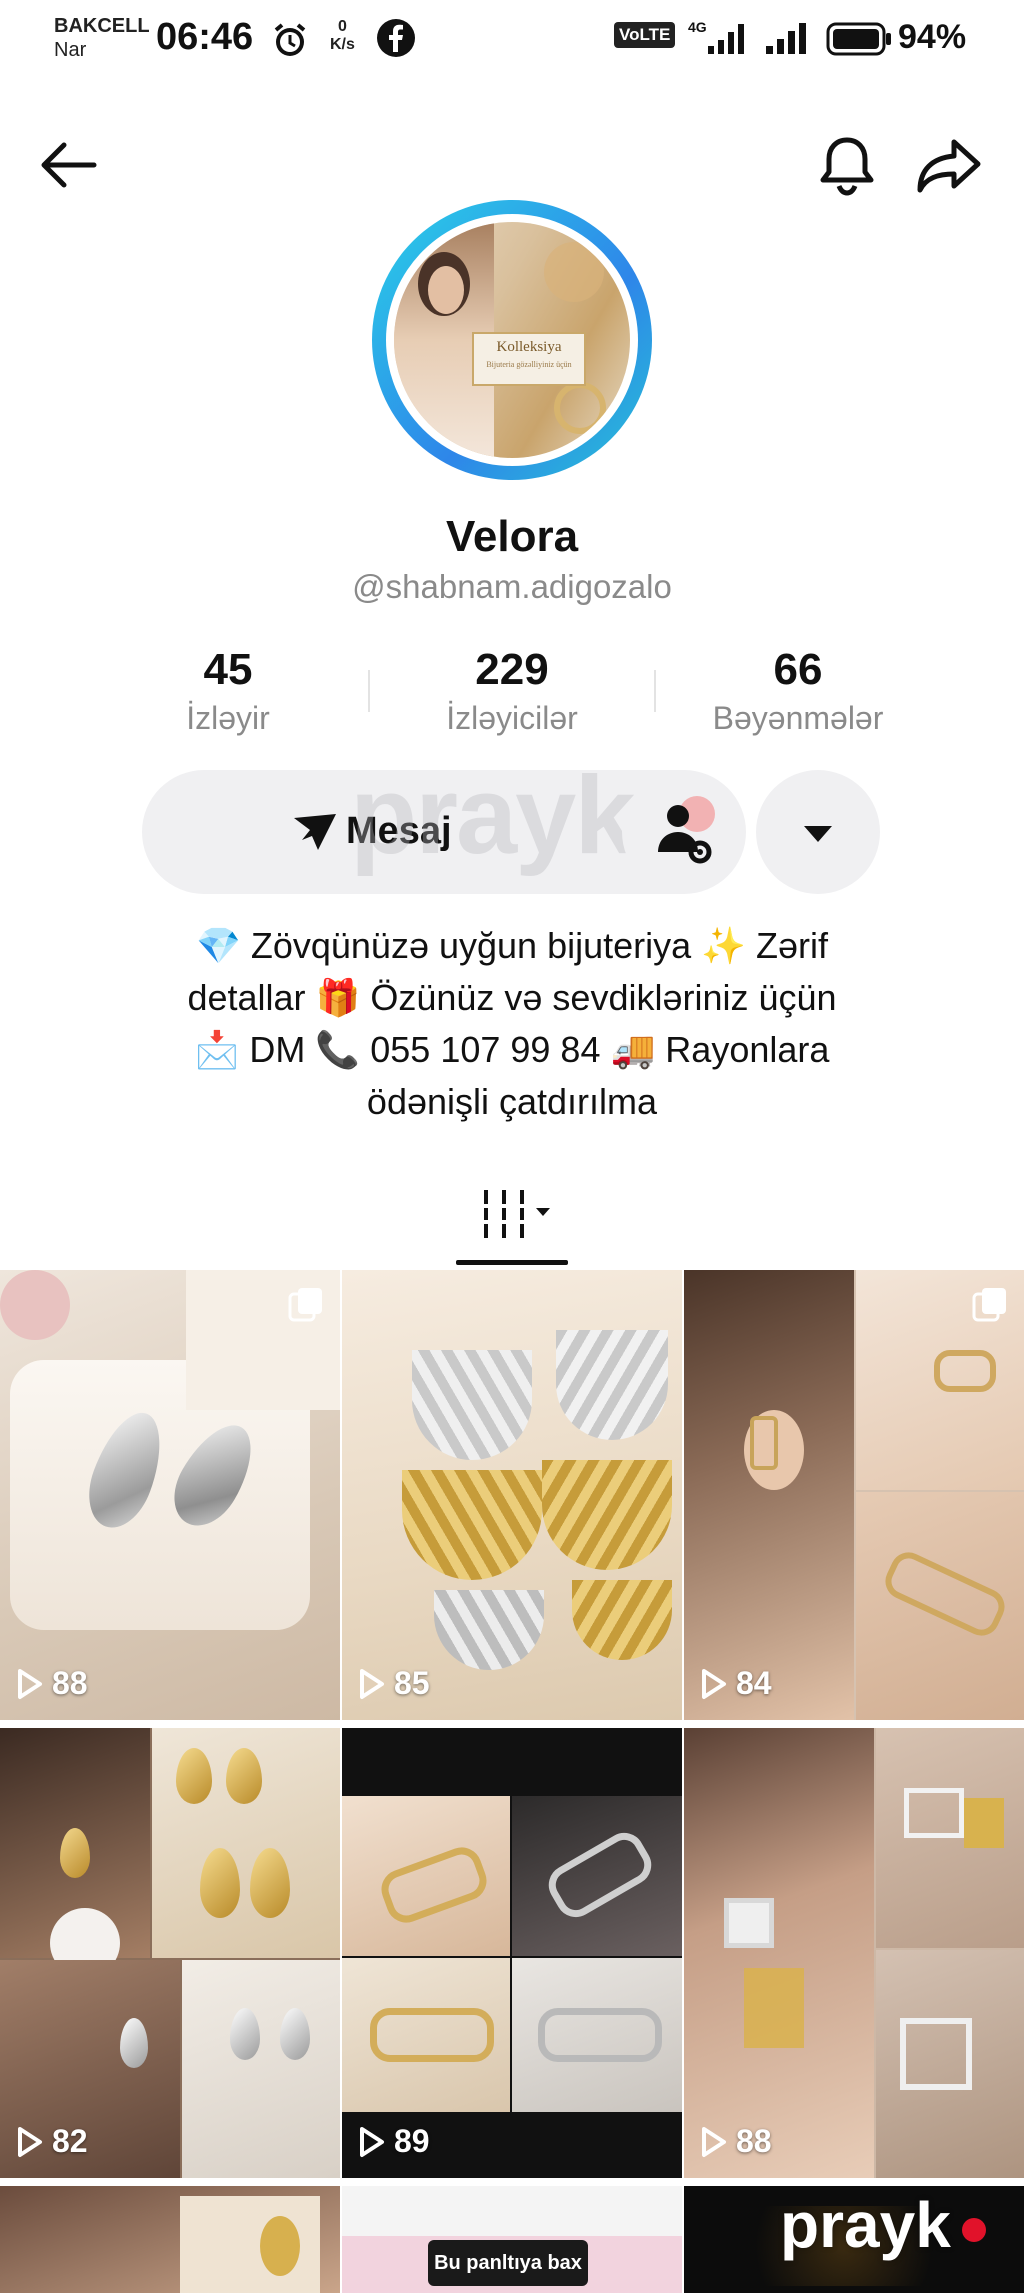 The height and width of the screenshot is (2293, 1024). What do you see at coordinates (394, 1683) in the screenshot?
I see `view-count: 85` at bounding box center [394, 1683].